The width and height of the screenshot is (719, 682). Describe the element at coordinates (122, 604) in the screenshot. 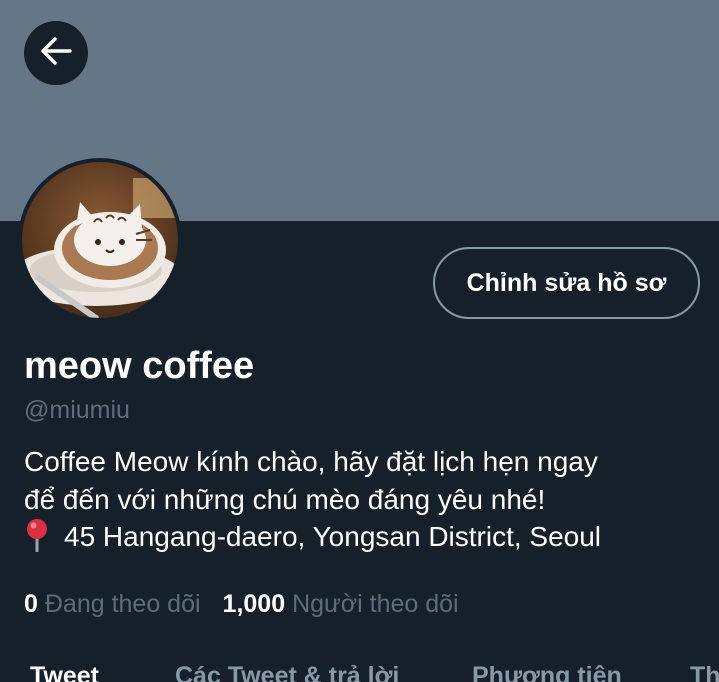

I see `following-label: Đang theo dõi` at that location.